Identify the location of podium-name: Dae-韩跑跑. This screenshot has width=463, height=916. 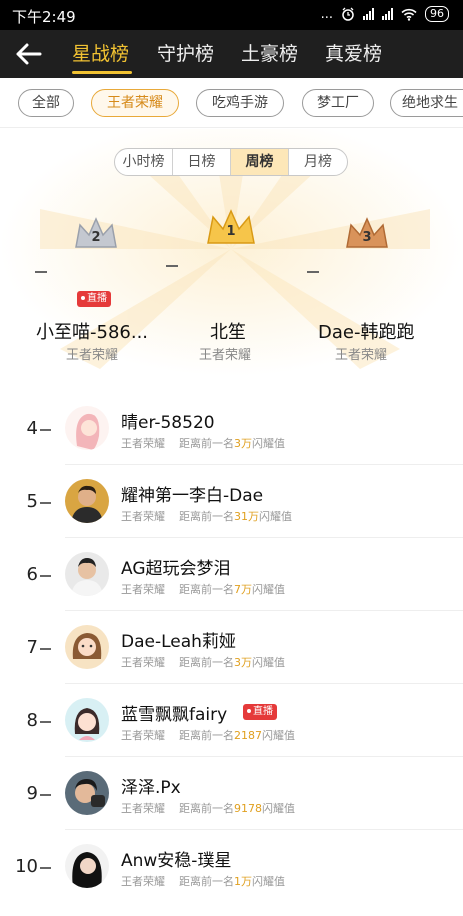
(366, 332).